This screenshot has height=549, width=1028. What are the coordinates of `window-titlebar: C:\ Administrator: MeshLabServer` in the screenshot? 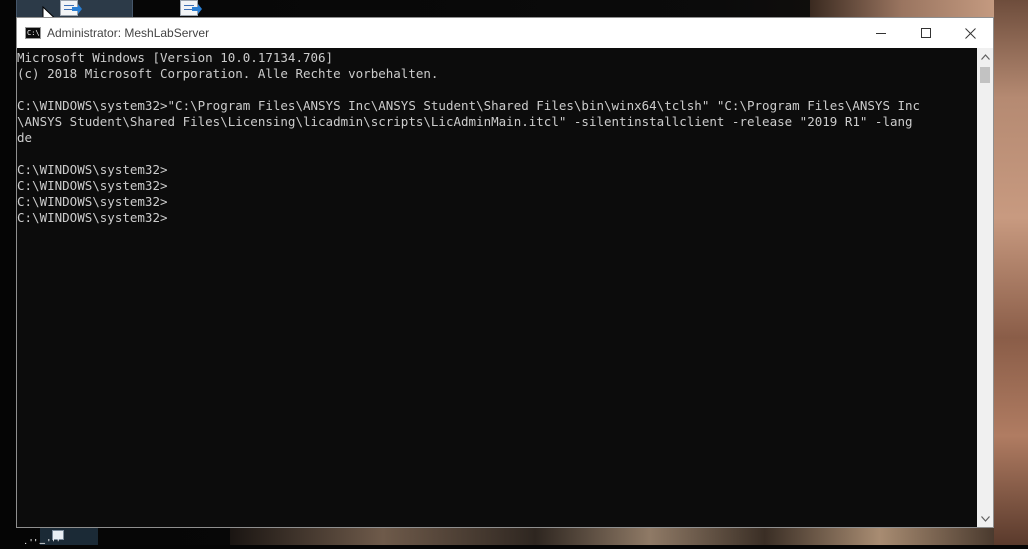 It's located at (505, 33).